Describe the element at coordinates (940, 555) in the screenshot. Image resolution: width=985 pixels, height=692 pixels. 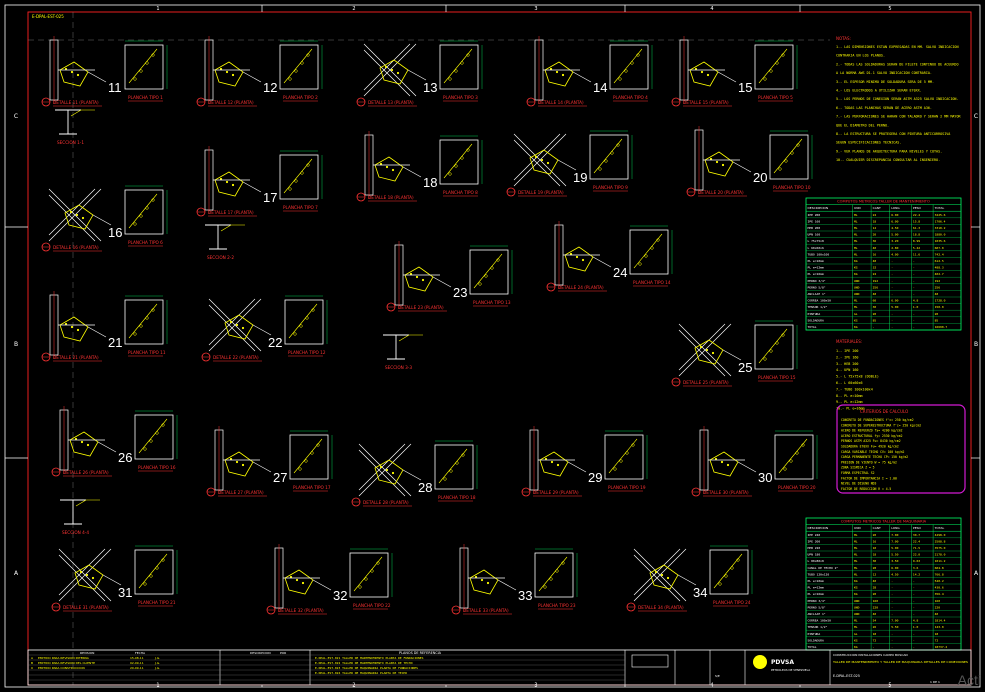
I see `table-cell: 2178.0` at that location.